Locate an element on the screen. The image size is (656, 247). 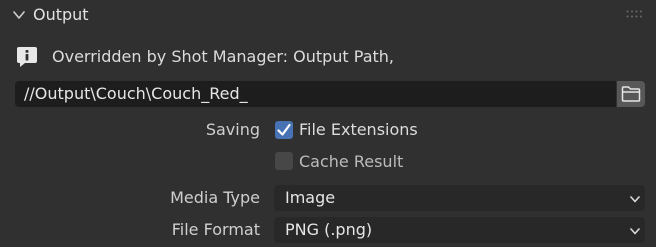
panel-title: Output is located at coordinates (61, 14).